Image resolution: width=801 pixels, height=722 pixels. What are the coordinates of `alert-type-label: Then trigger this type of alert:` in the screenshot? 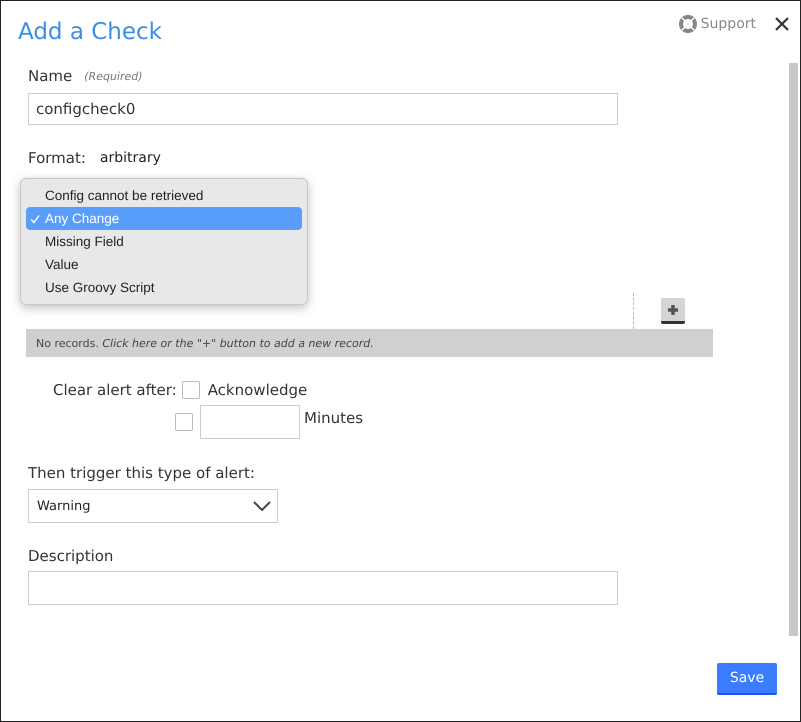 It's located at (141, 473).